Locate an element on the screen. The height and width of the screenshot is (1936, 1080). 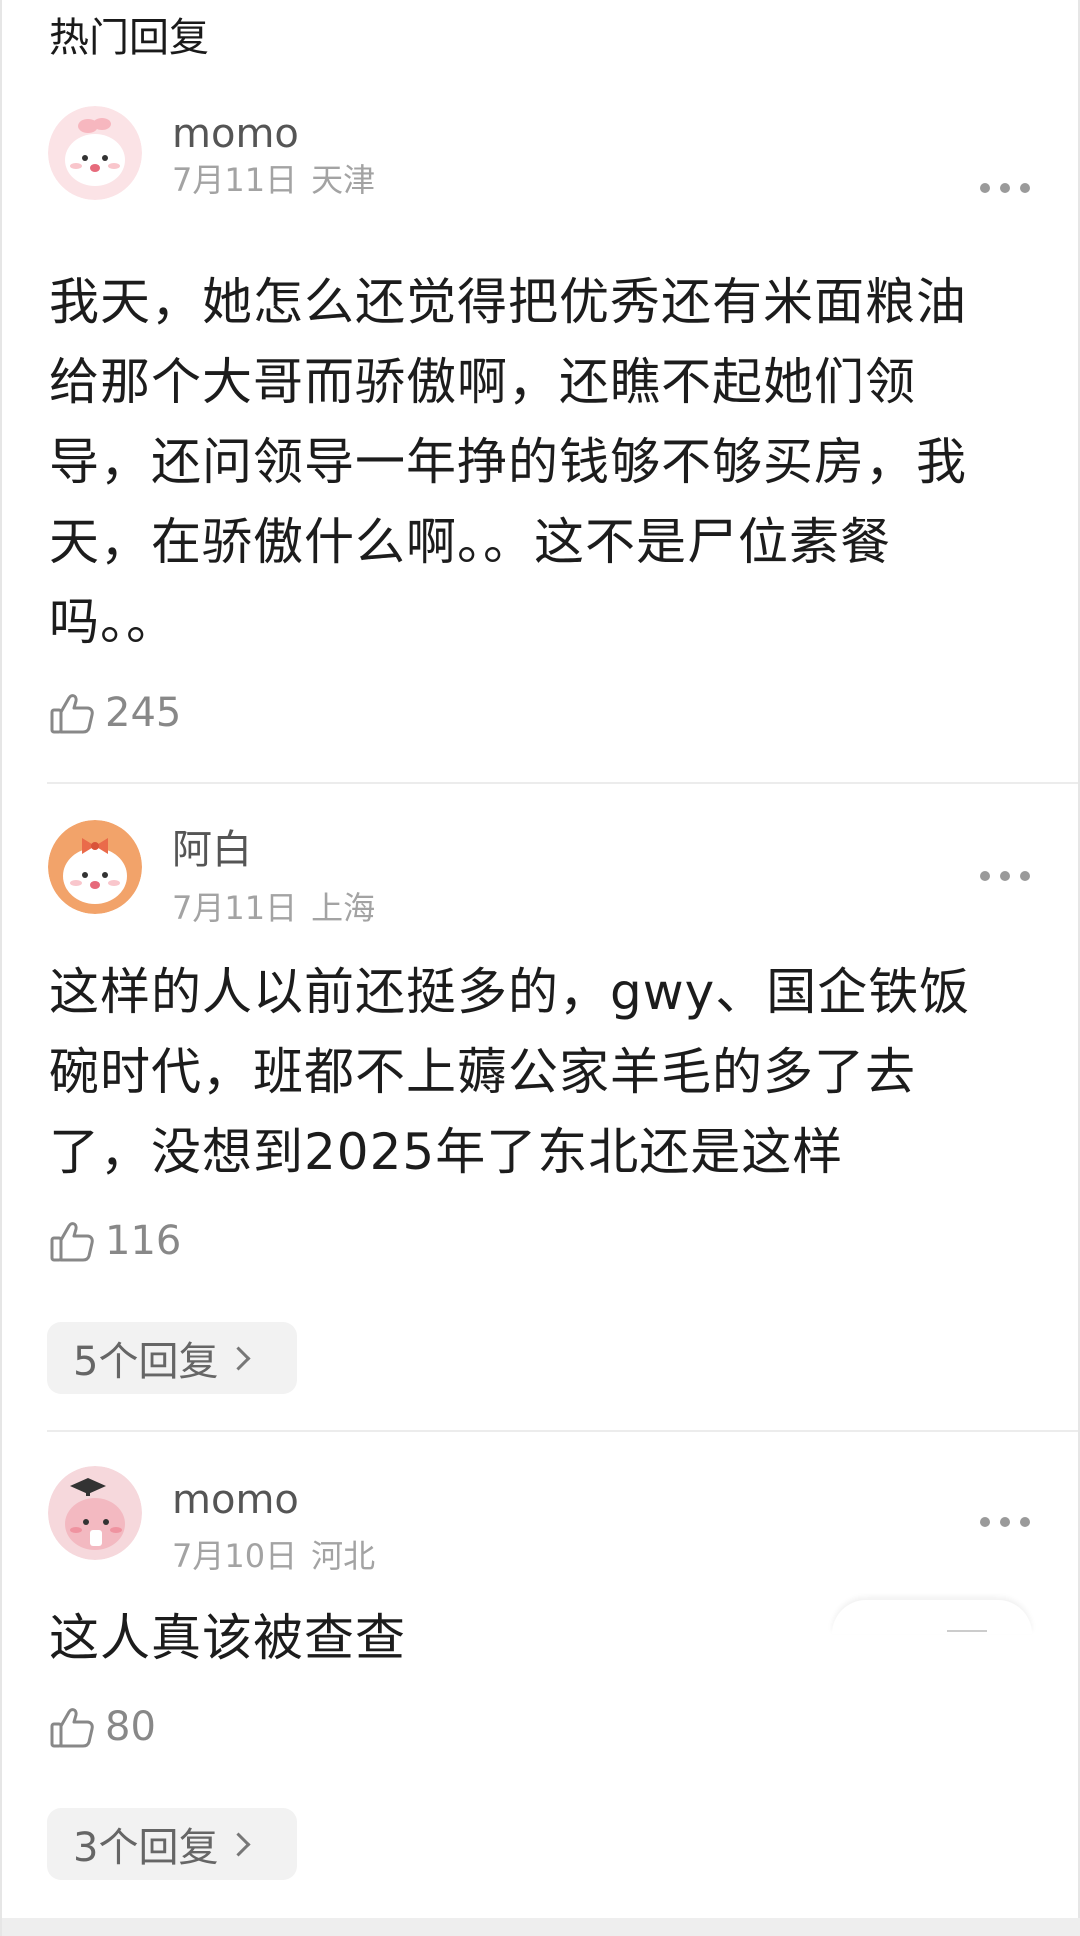
like-count: 245 is located at coordinates (143, 713).